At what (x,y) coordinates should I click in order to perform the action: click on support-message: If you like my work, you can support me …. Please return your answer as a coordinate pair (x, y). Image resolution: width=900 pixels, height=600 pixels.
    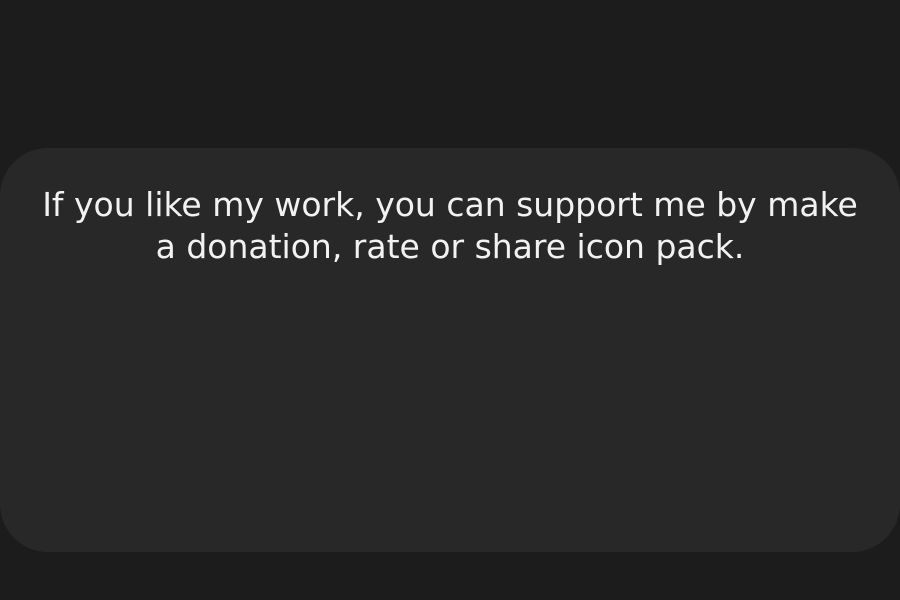
    Looking at the image, I should click on (450, 225).